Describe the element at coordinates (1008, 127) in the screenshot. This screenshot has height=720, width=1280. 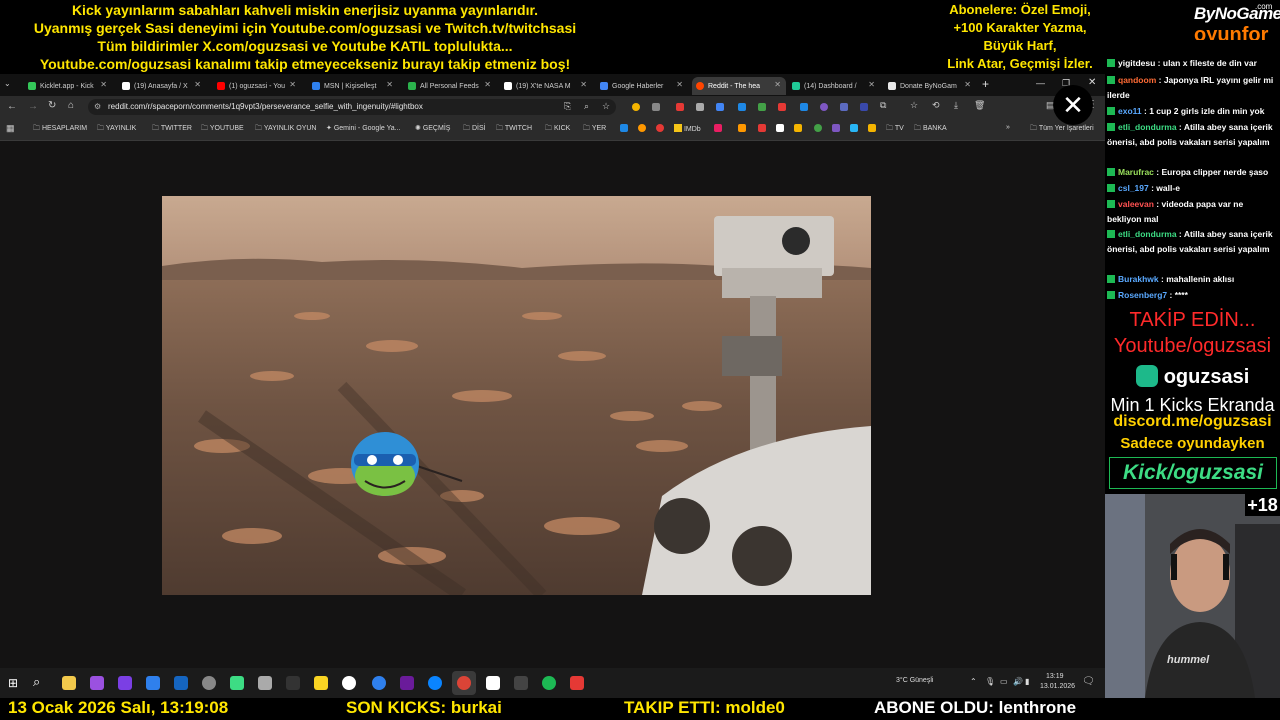
I see `bookmarks-overflow-icon: »` at that location.